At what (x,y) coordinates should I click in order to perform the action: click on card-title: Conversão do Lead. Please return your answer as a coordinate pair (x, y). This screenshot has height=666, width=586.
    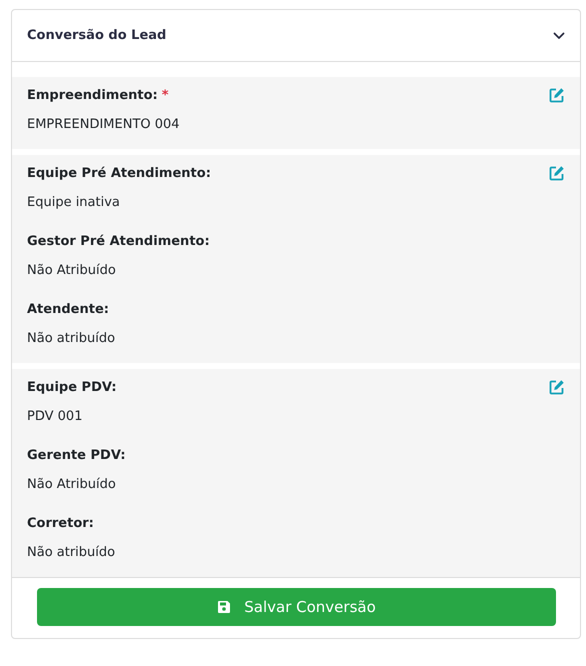
    Looking at the image, I should click on (96, 35).